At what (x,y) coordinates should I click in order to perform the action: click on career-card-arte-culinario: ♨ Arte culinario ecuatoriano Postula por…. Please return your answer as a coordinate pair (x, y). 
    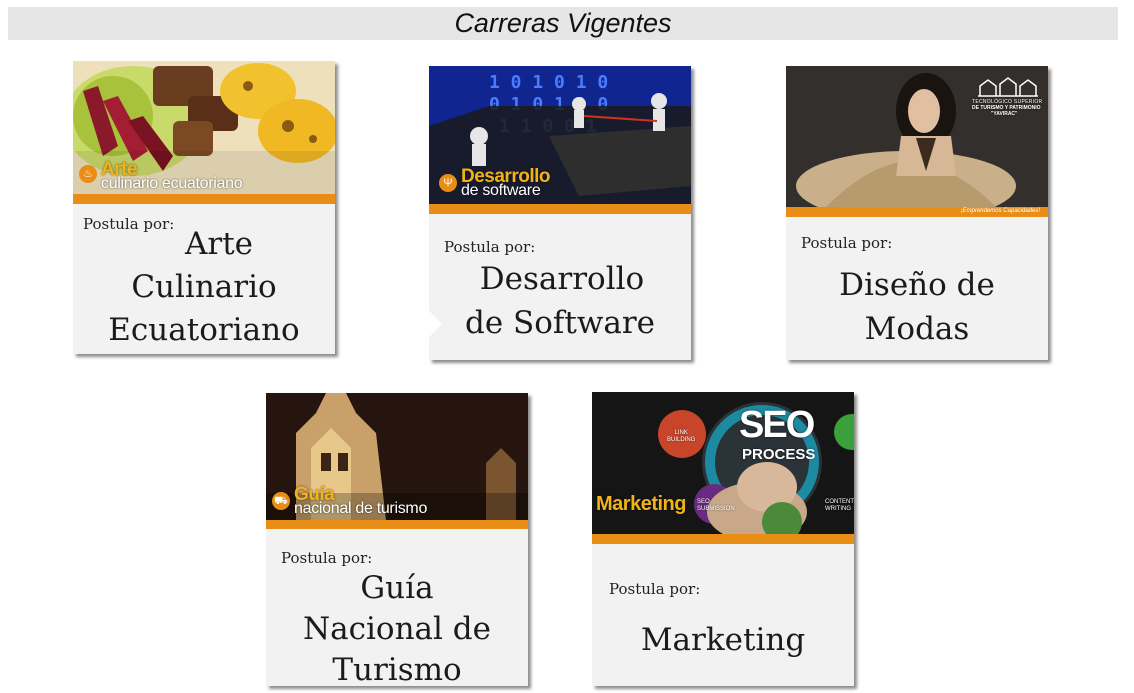
    Looking at the image, I should click on (204, 207).